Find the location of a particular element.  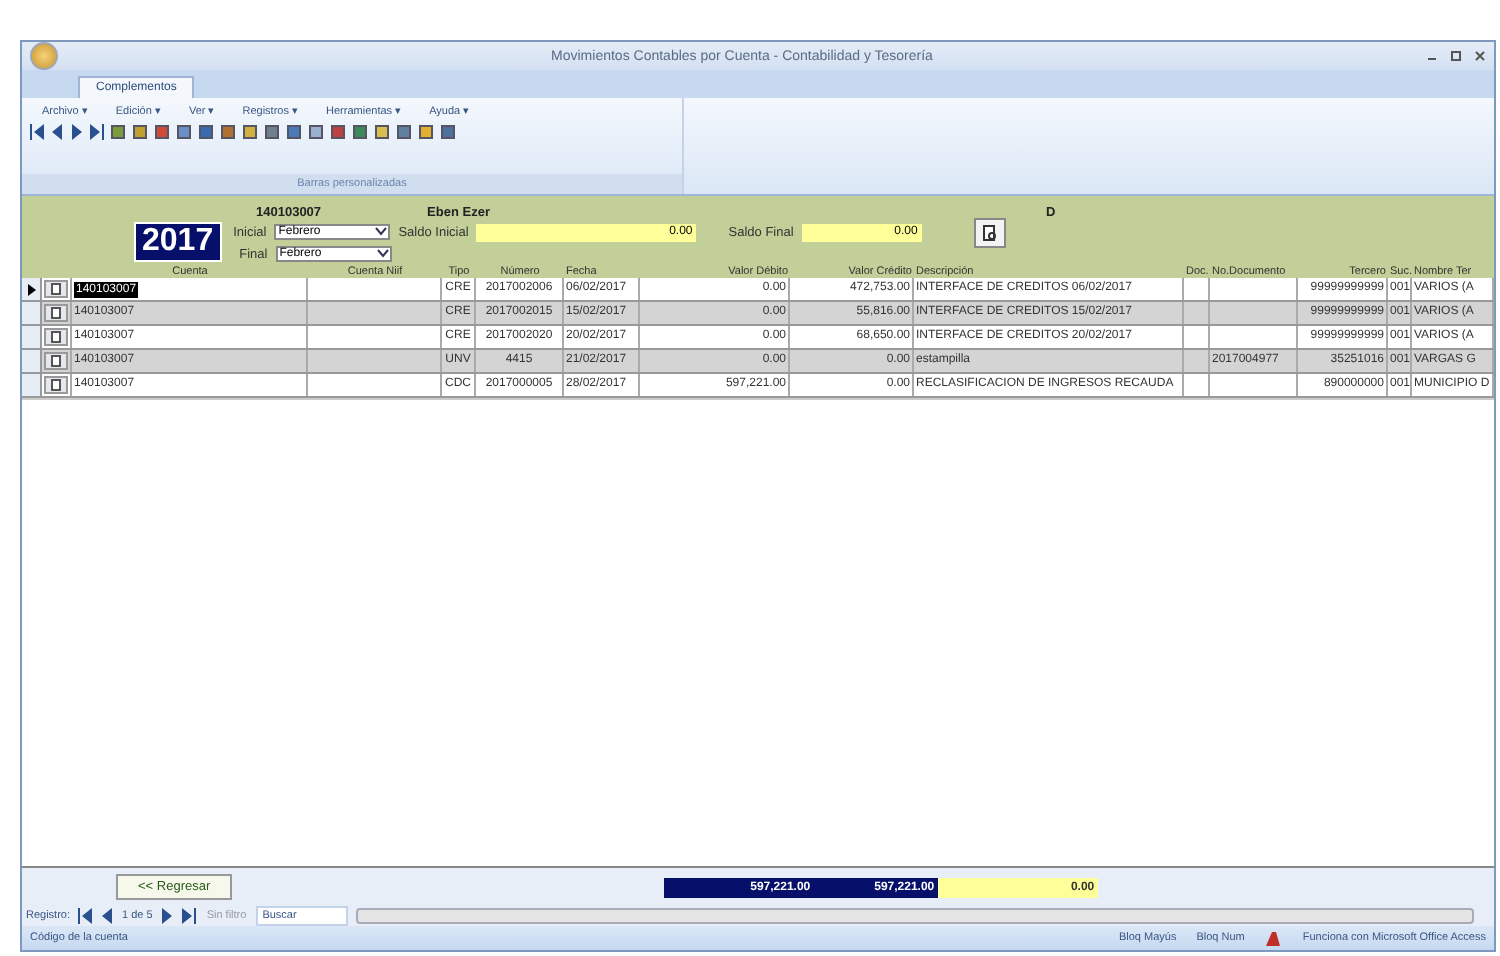

page-magnifier-icon is located at coordinates (989, 232).